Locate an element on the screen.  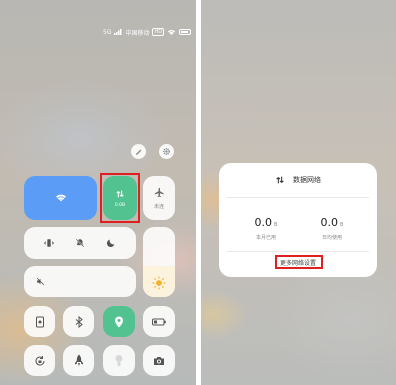
airplane-mode-tile: 未连 is located at coordinates (159, 198).